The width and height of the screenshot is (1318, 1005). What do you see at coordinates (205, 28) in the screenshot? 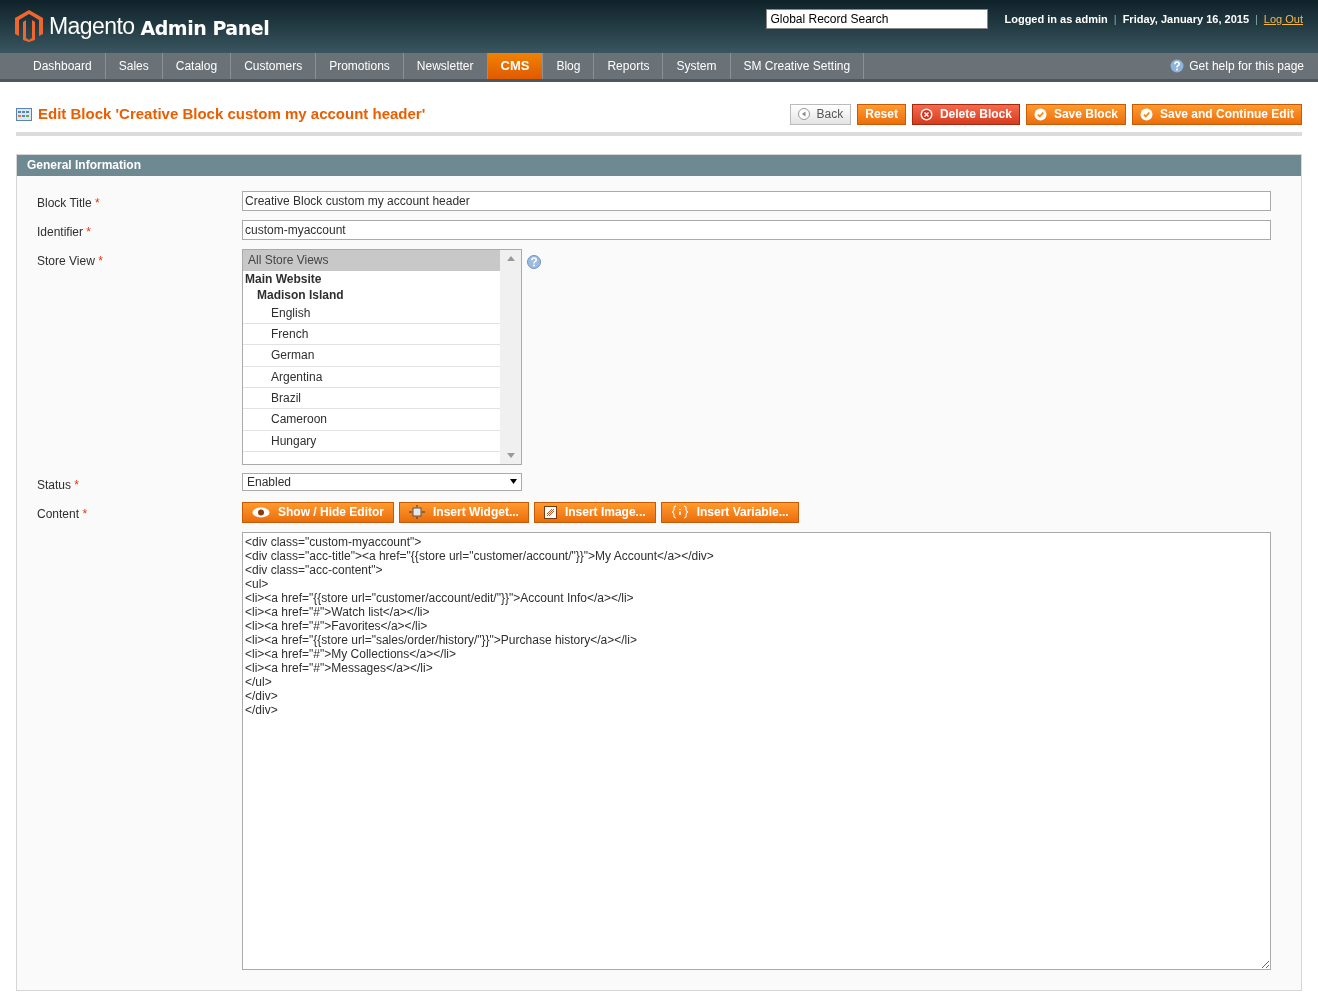
I see `logo-subtitle: Admin Panel` at bounding box center [205, 28].